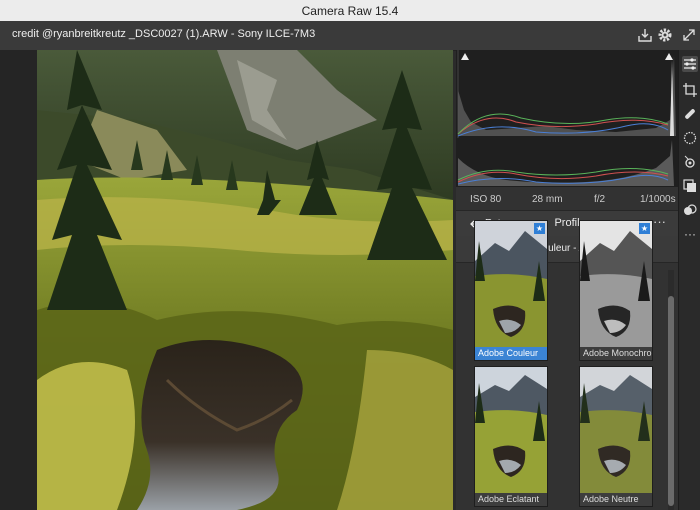 The width and height of the screenshot is (700, 510). Describe the element at coordinates (567, 199) in the screenshot. I see `exif-info: ISO 80 28 mm f/2 1/1000s` at that location.